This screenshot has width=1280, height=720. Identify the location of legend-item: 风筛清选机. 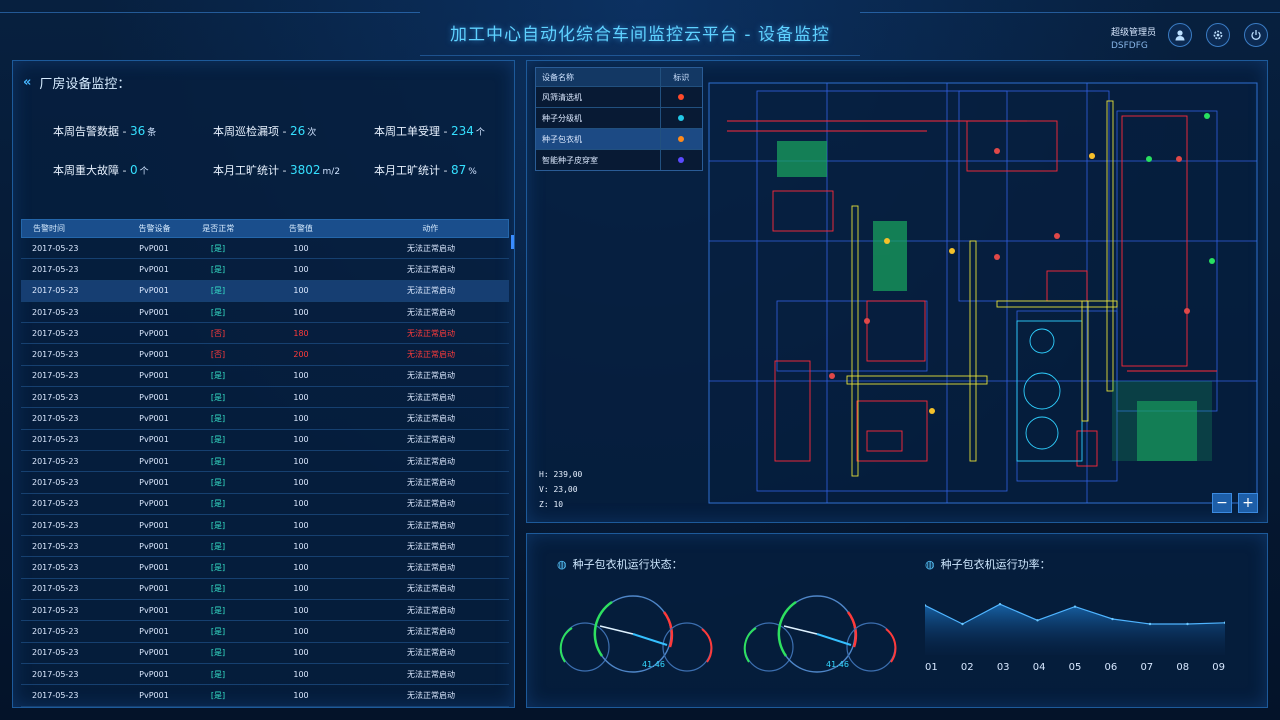
(619, 96).